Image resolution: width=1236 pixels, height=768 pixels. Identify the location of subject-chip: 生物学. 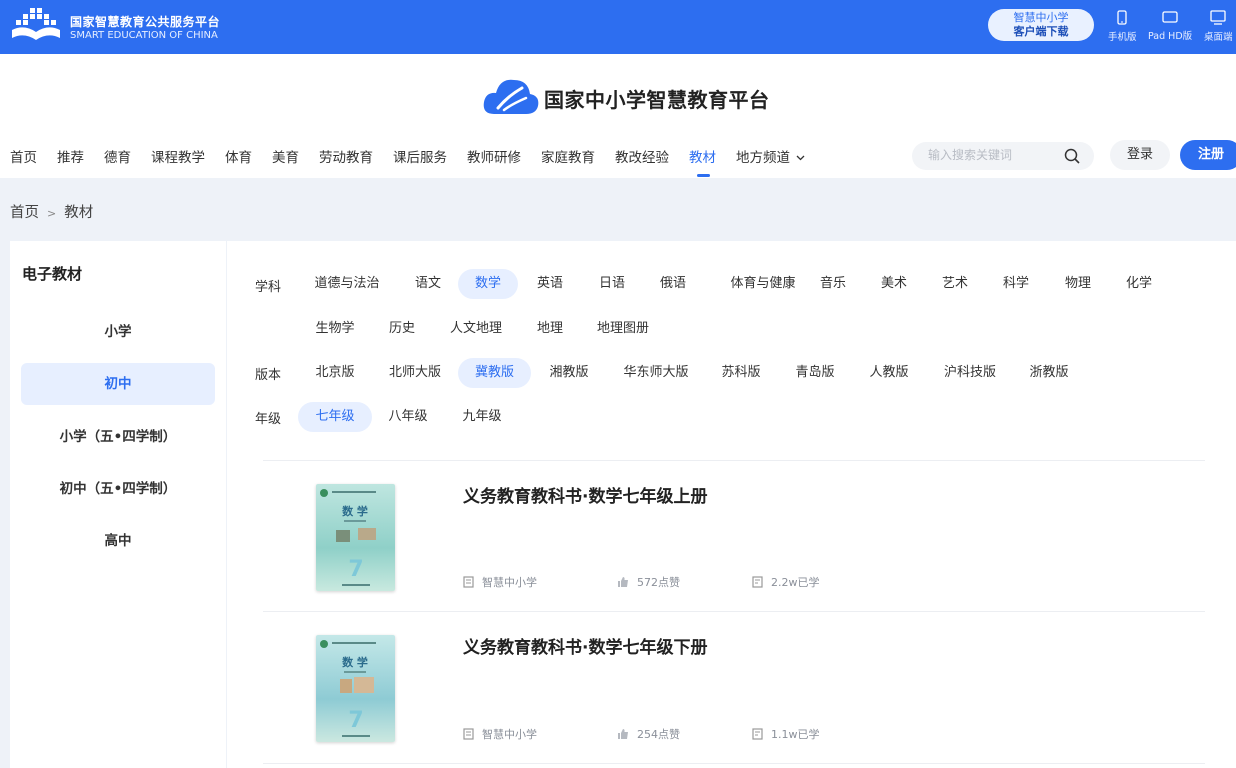
(335, 329).